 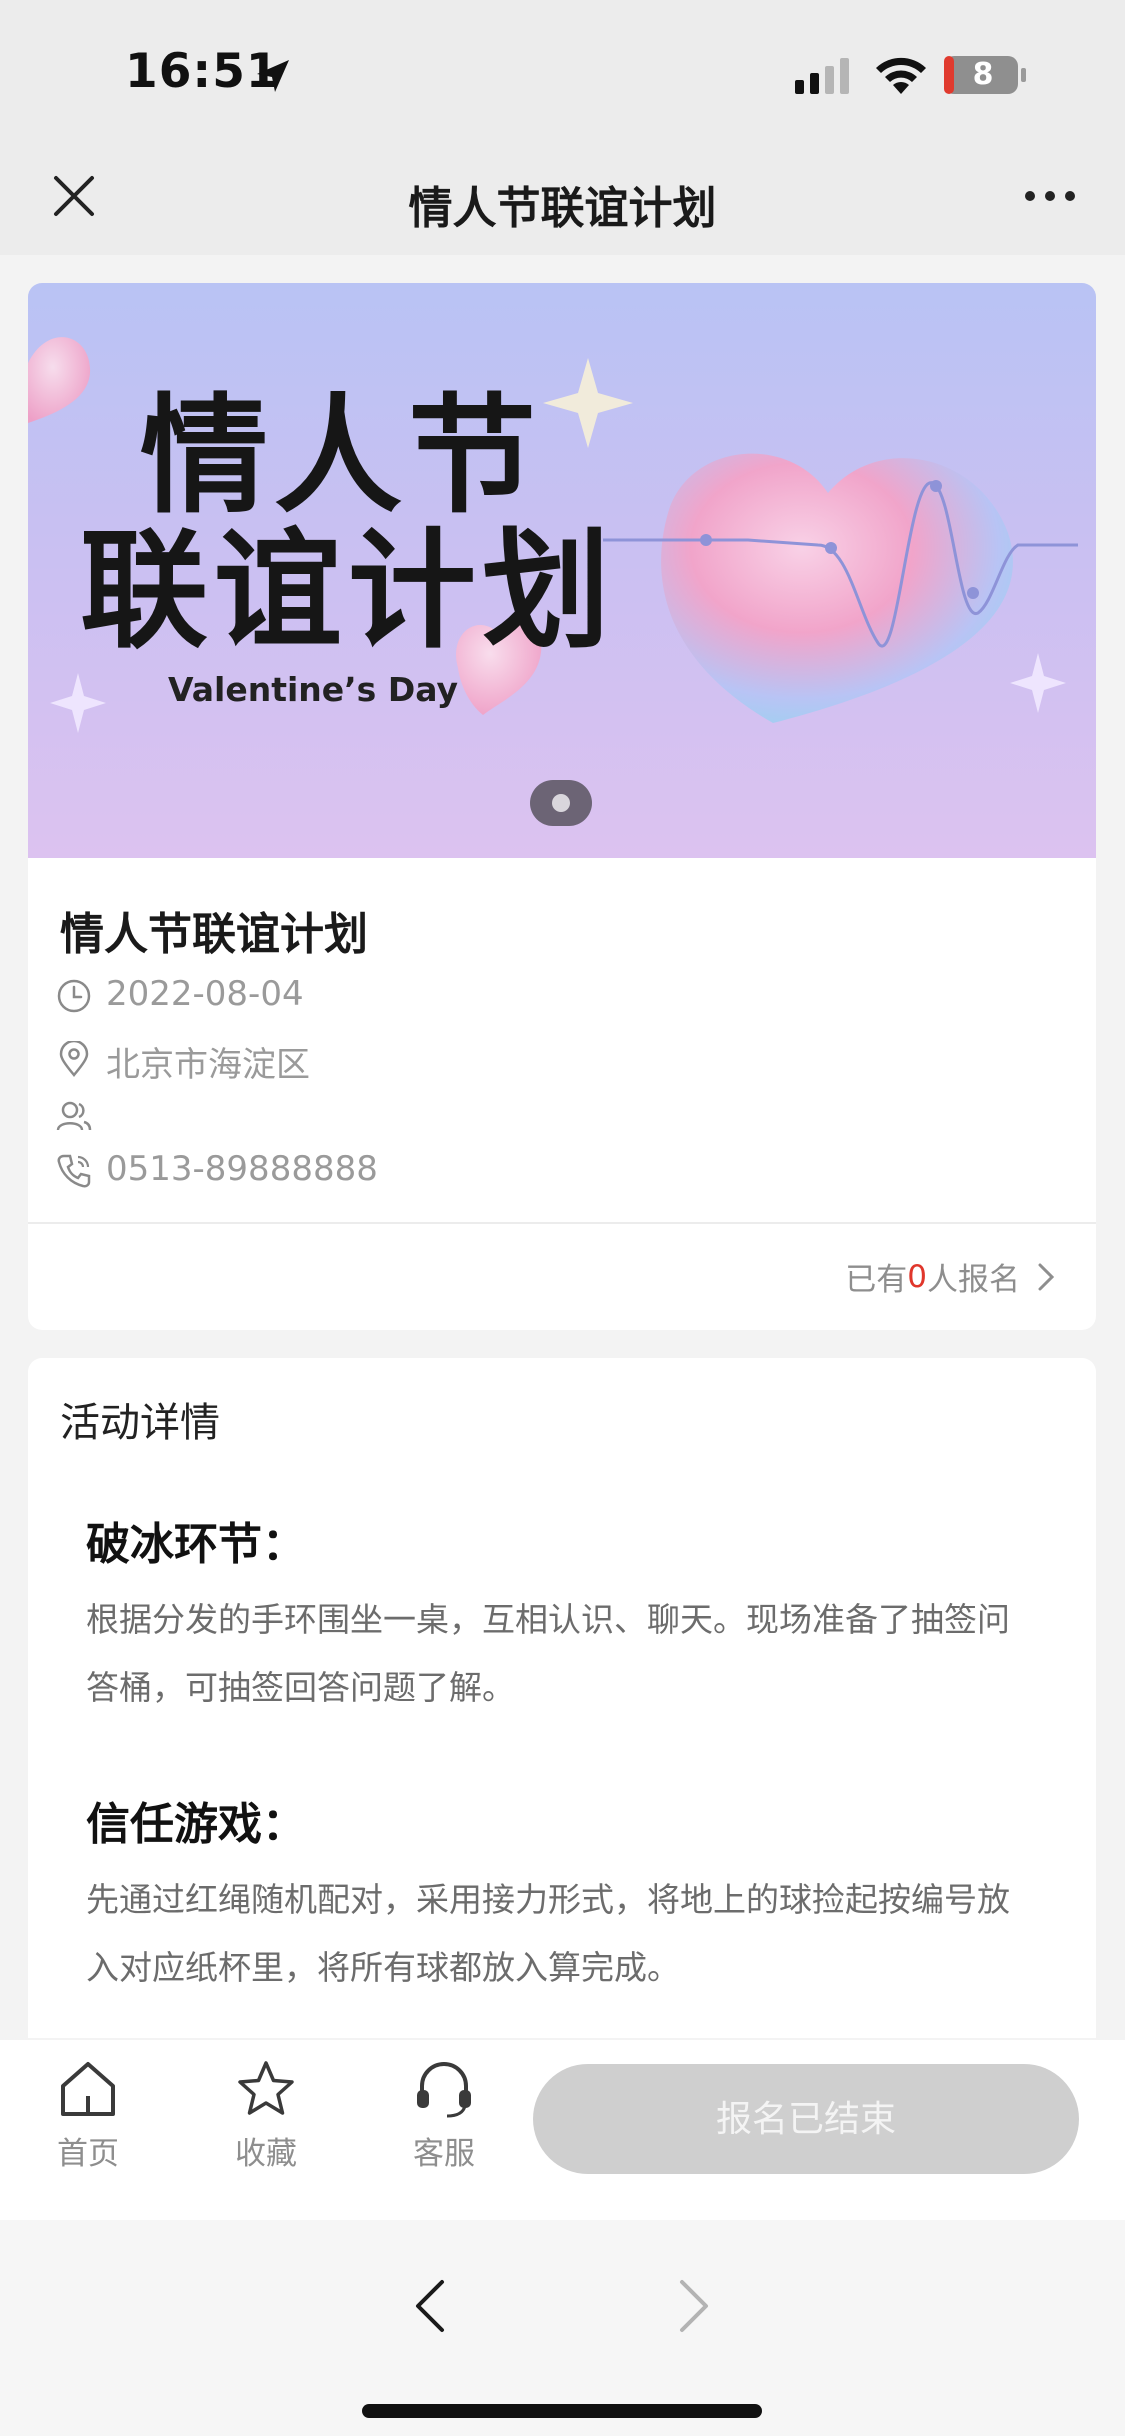 What do you see at coordinates (876, 1280) in the screenshot?
I see `signup-prefix: 已有` at bounding box center [876, 1280].